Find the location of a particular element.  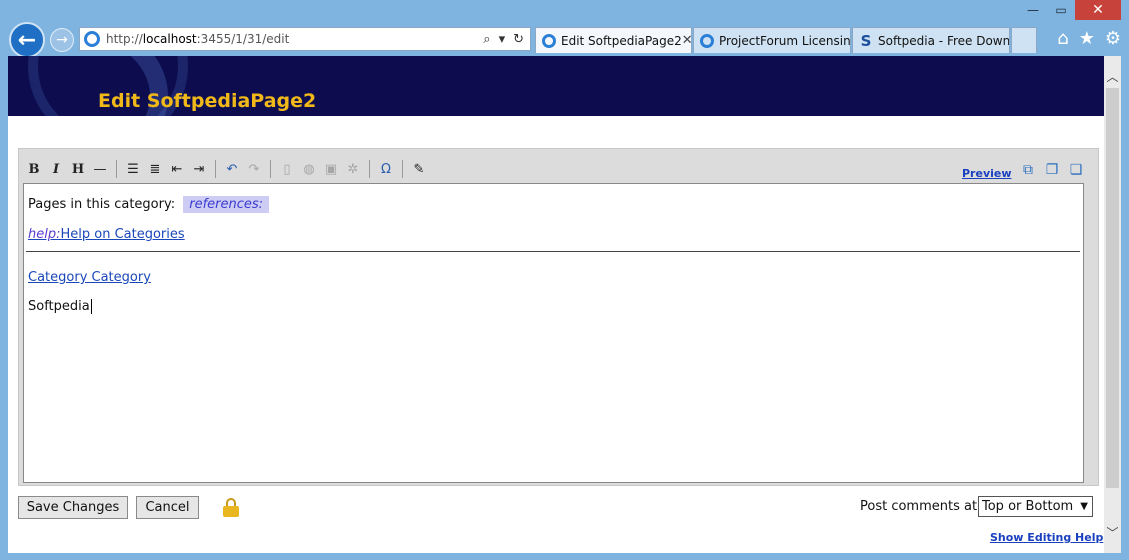

dropdown-icon: ▾ is located at coordinates (502, 39).